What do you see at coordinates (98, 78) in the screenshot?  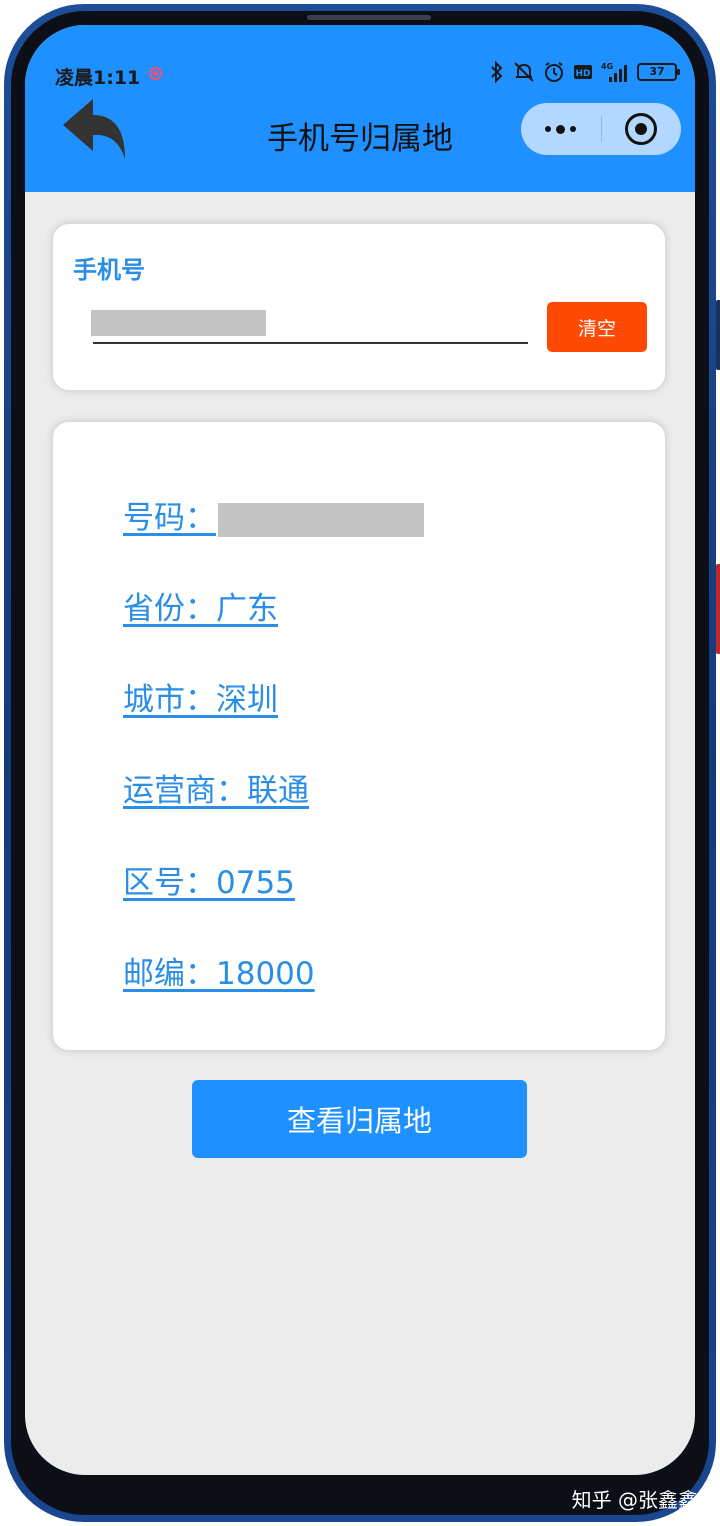 I see `status-time: 凌晨1:11` at bounding box center [98, 78].